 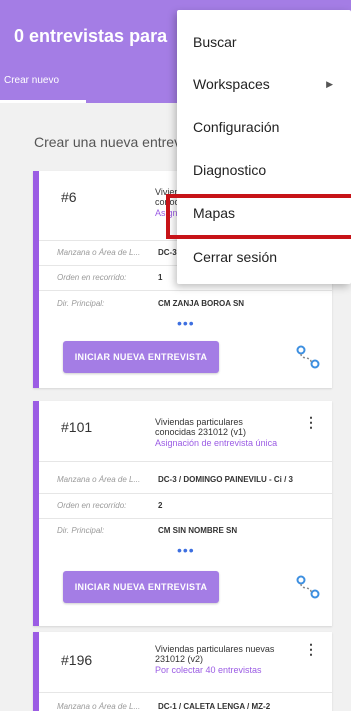 I want to click on row-value: 2, so click(x=160, y=505).